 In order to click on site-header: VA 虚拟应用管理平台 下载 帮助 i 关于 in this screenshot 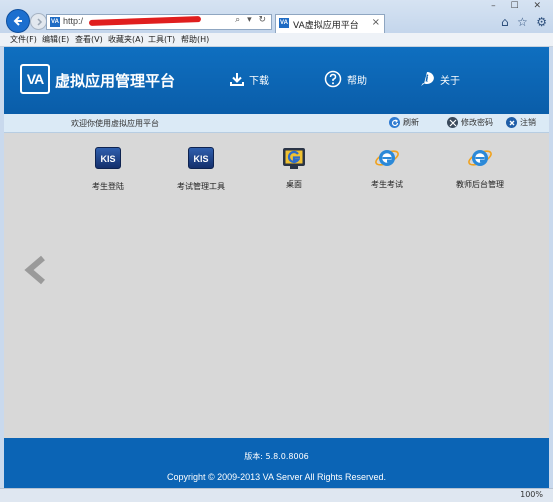, I will do `click(276, 80)`.